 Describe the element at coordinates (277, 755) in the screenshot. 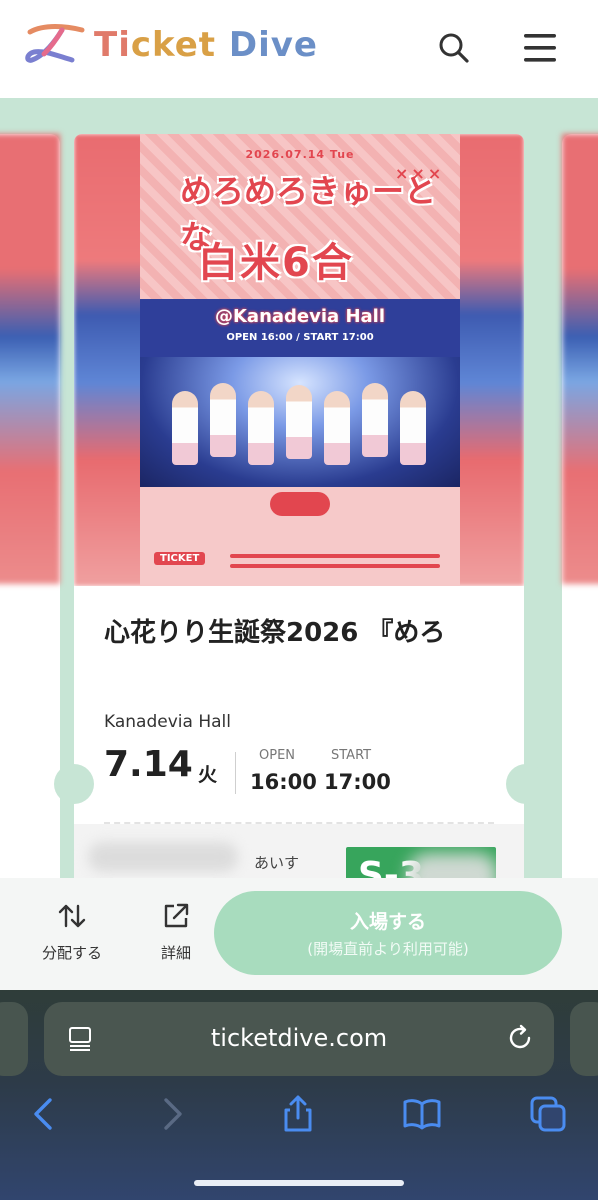

I see `open-label: OPEN` at that location.